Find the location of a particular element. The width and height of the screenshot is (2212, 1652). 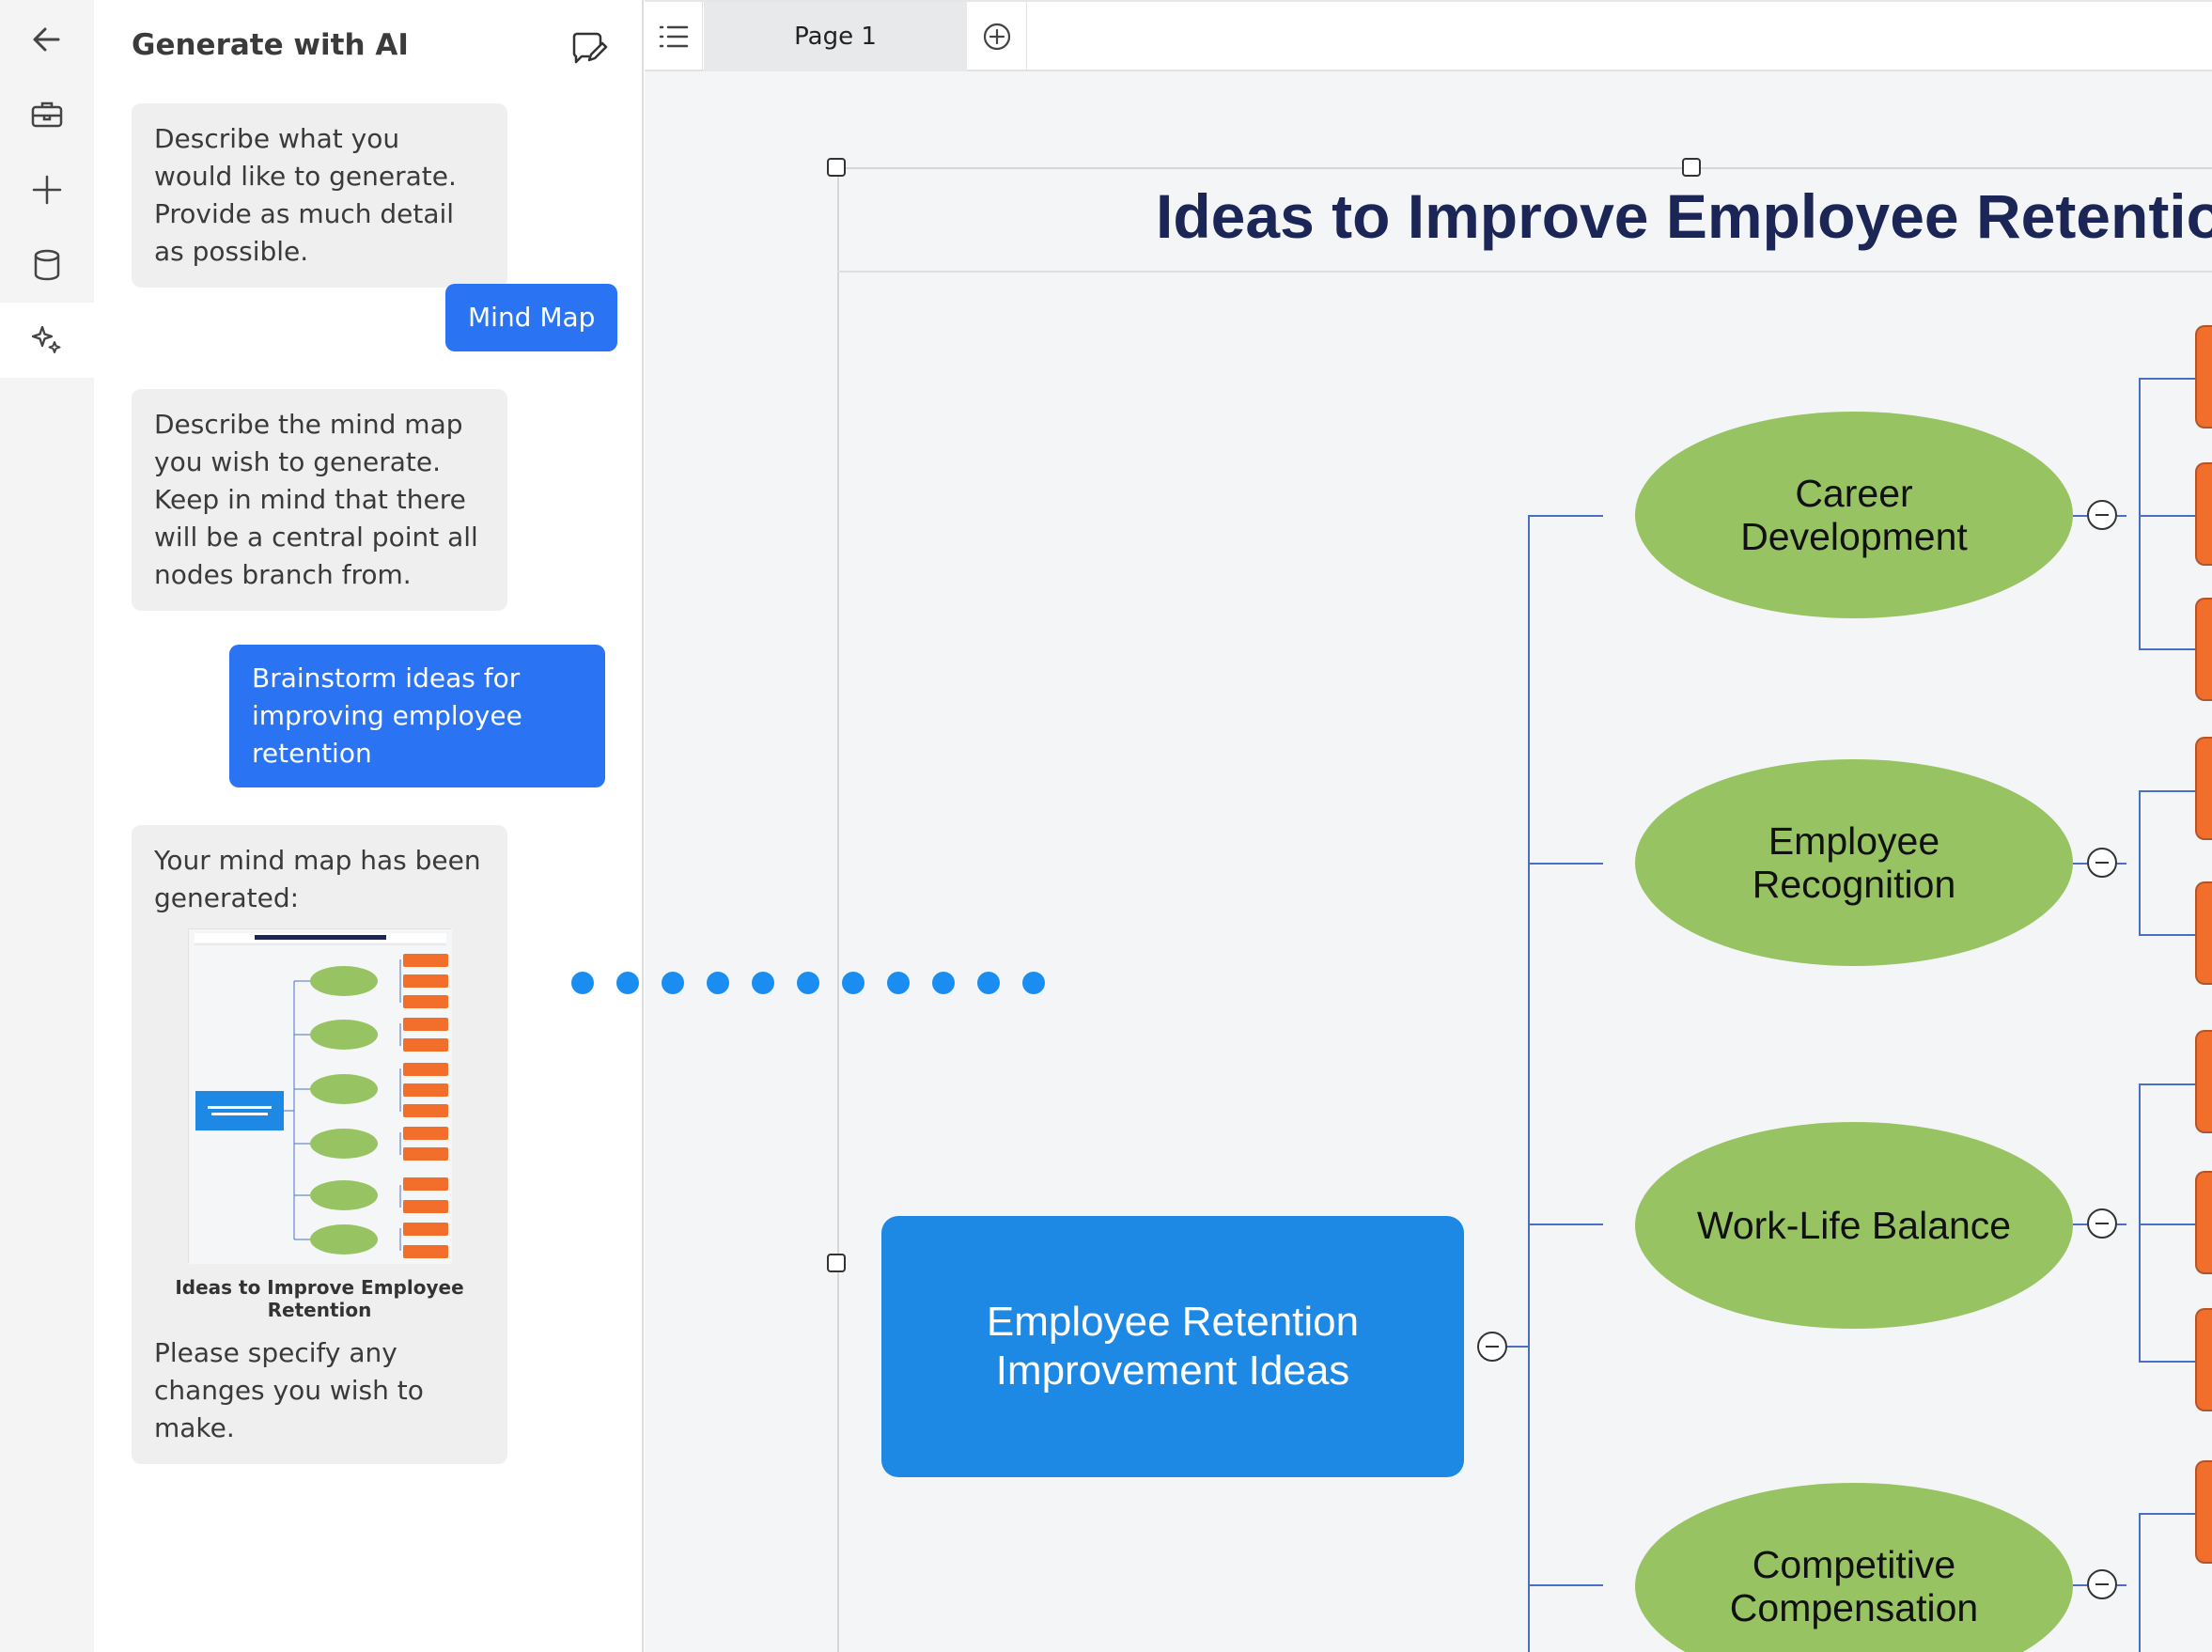

list-icon is located at coordinates (673, 36).